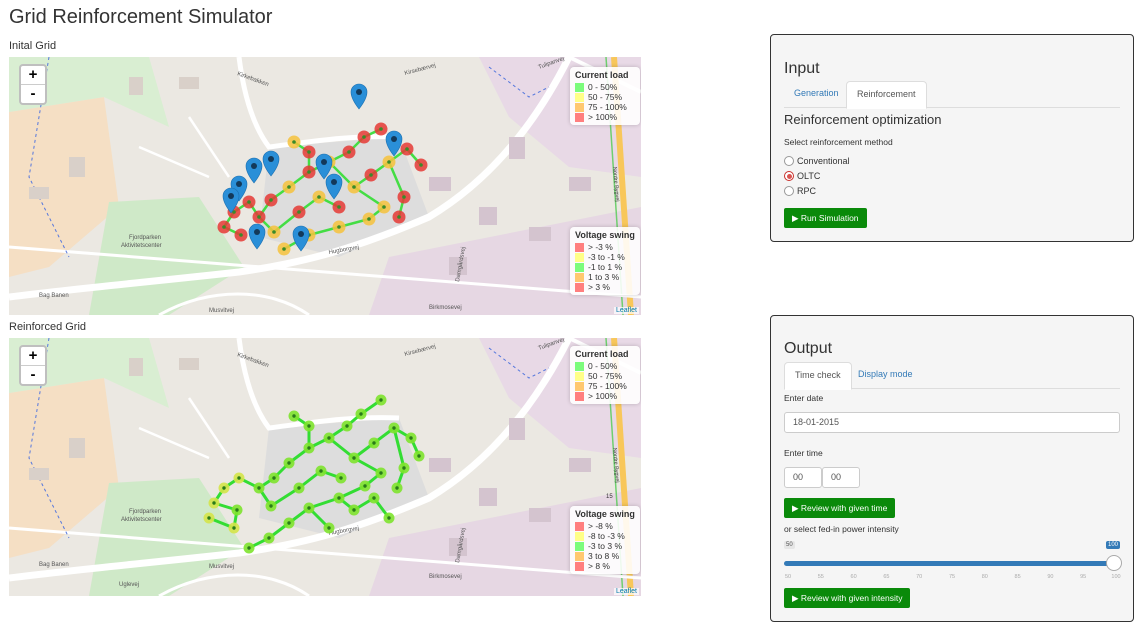  Describe the element at coordinates (604, 556) in the screenshot. I see `legend-label: 3 to 8 %` at that location.